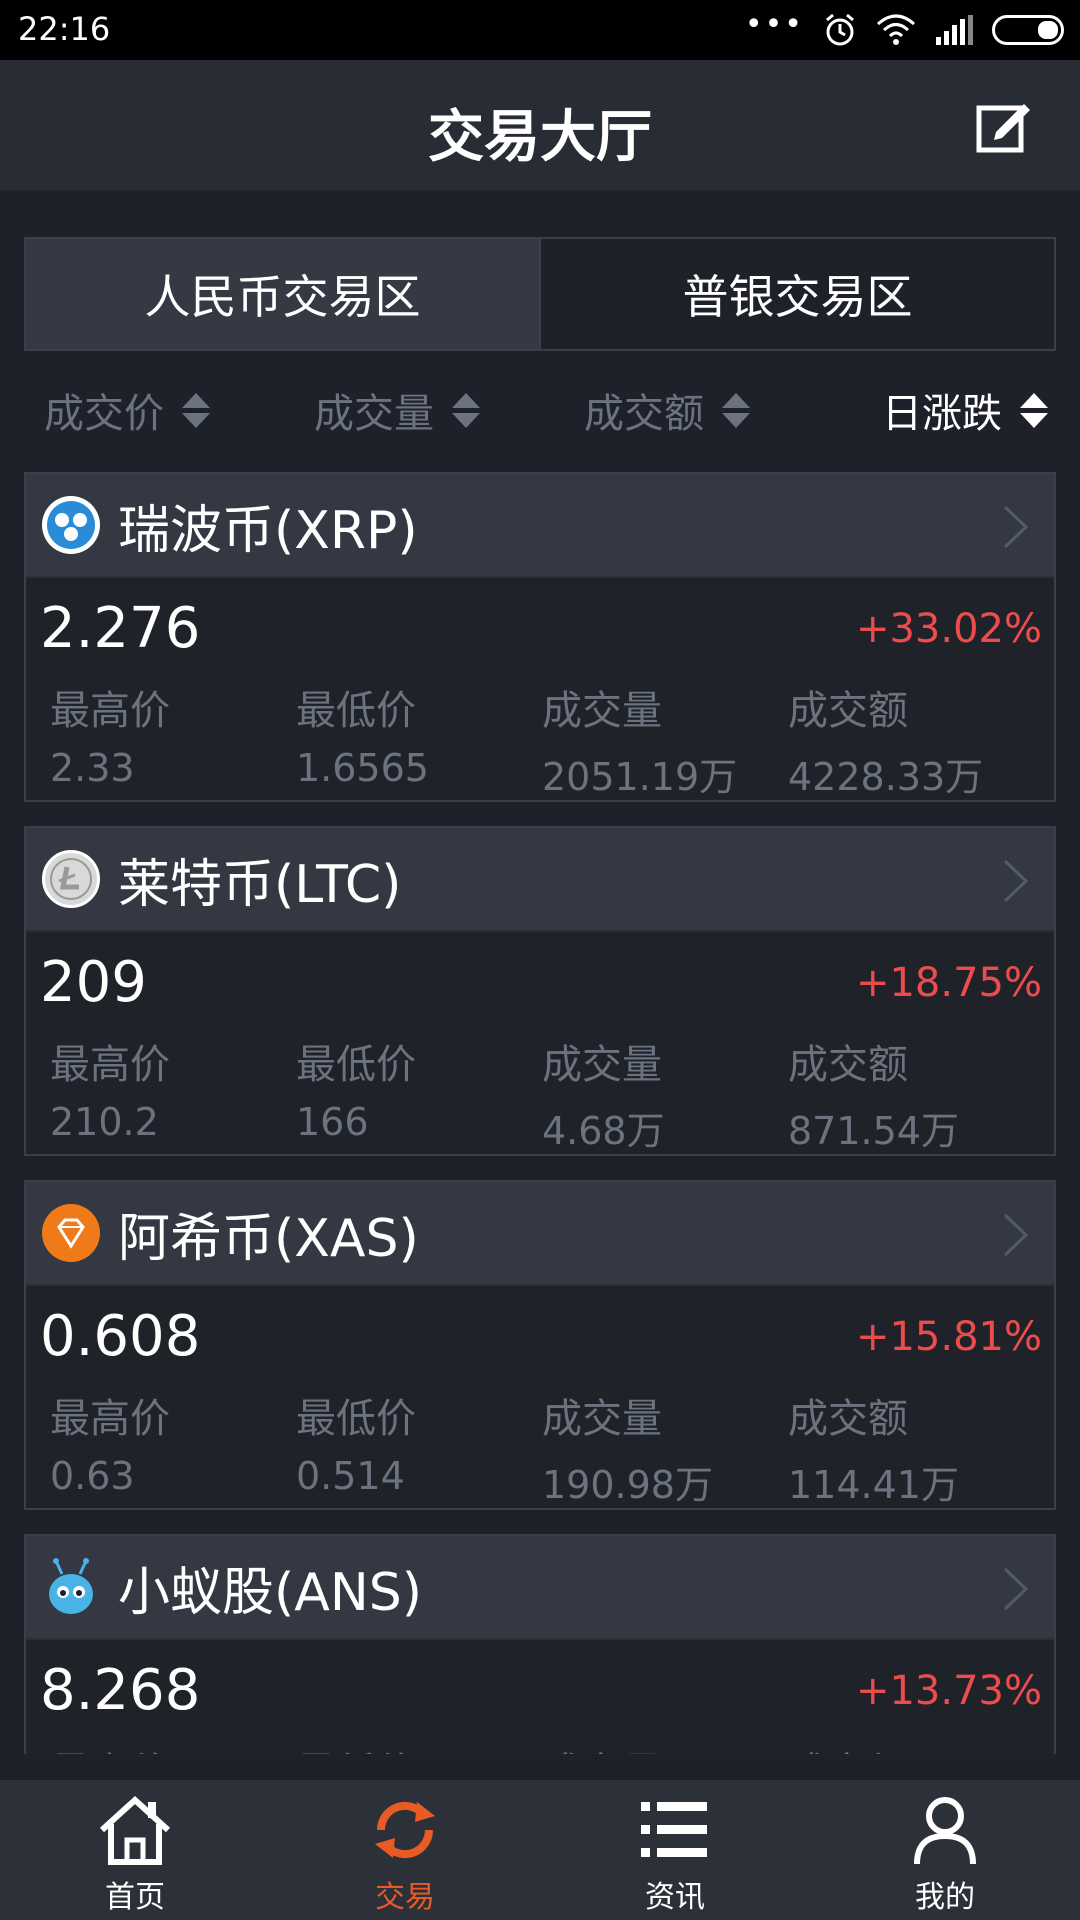 The width and height of the screenshot is (1080, 1920). I want to click on stat-value: 0.514, so click(350, 1476).